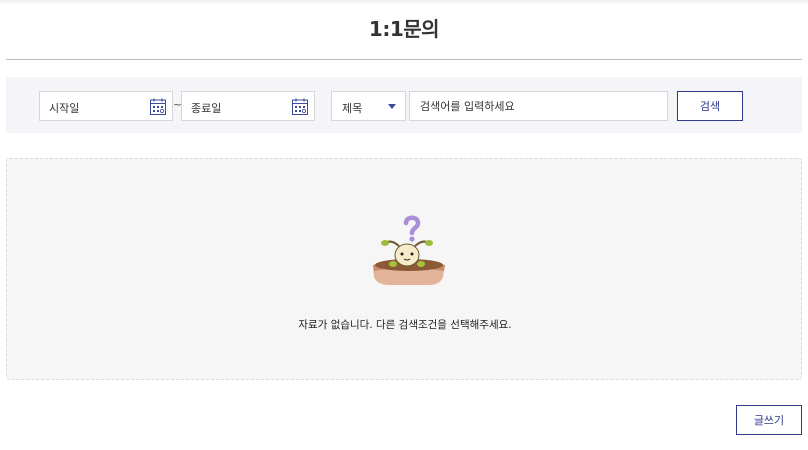 The width and height of the screenshot is (808, 450). What do you see at coordinates (409, 250) in the screenshot?
I see `mascot-illustration` at bounding box center [409, 250].